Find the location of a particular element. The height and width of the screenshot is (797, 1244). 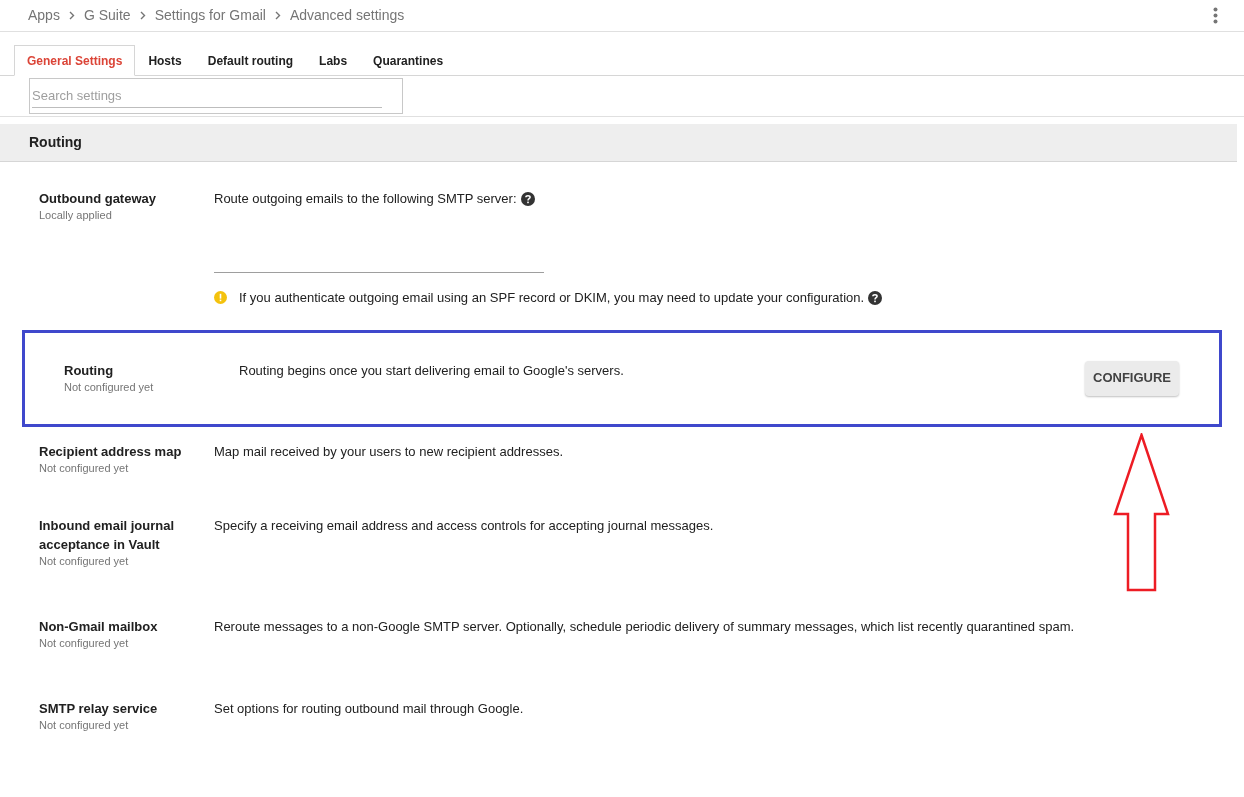

tab: General Settings is located at coordinates (75, 60).